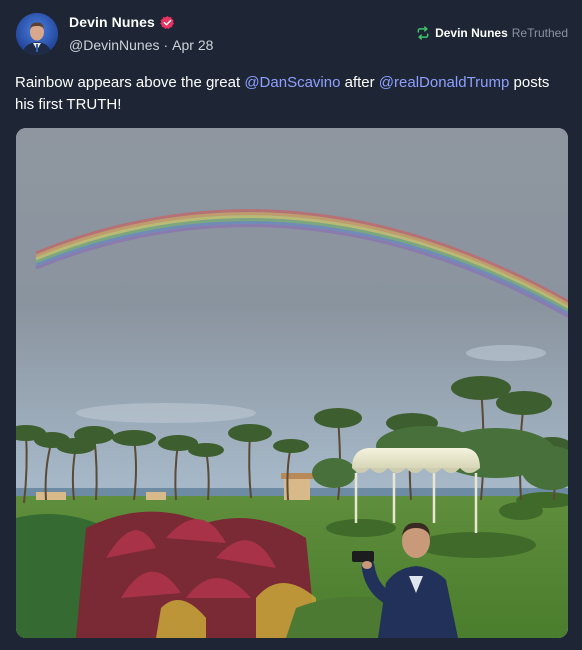 Image resolution: width=582 pixels, height=650 pixels. Describe the element at coordinates (292, 82) in the screenshot. I see `mention-link: @DanScavino` at that location.